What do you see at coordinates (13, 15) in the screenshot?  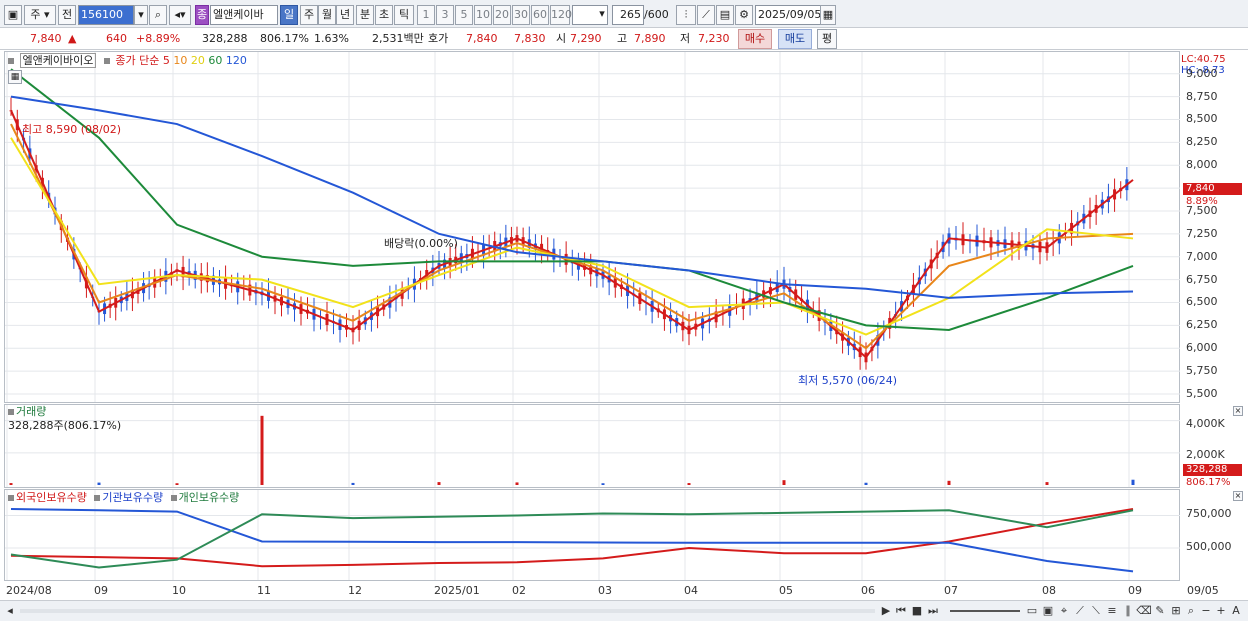 I see `window-menu-icon: ▣` at bounding box center [13, 15].